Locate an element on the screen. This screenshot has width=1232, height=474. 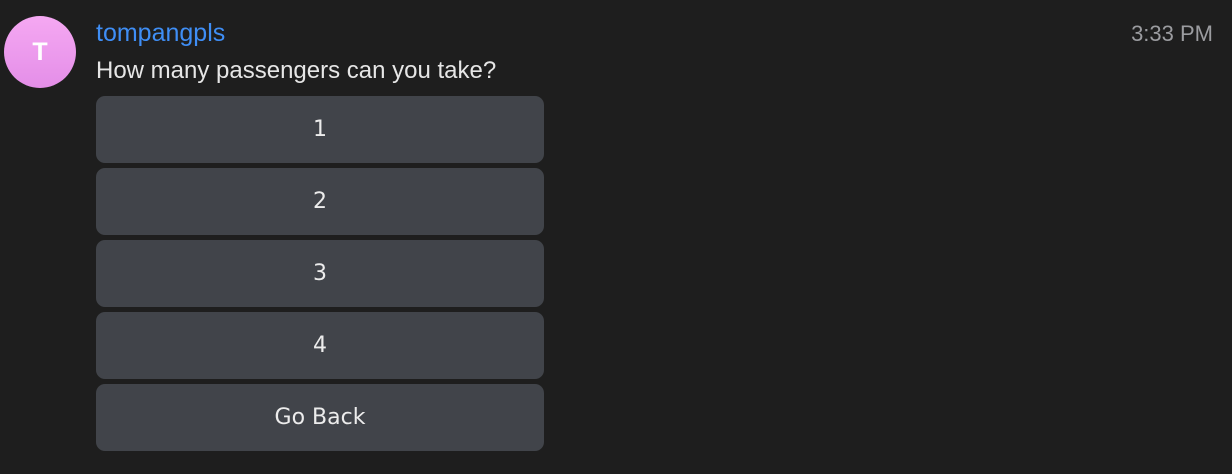
option-button-label: 4 is located at coordinates (320, 345).